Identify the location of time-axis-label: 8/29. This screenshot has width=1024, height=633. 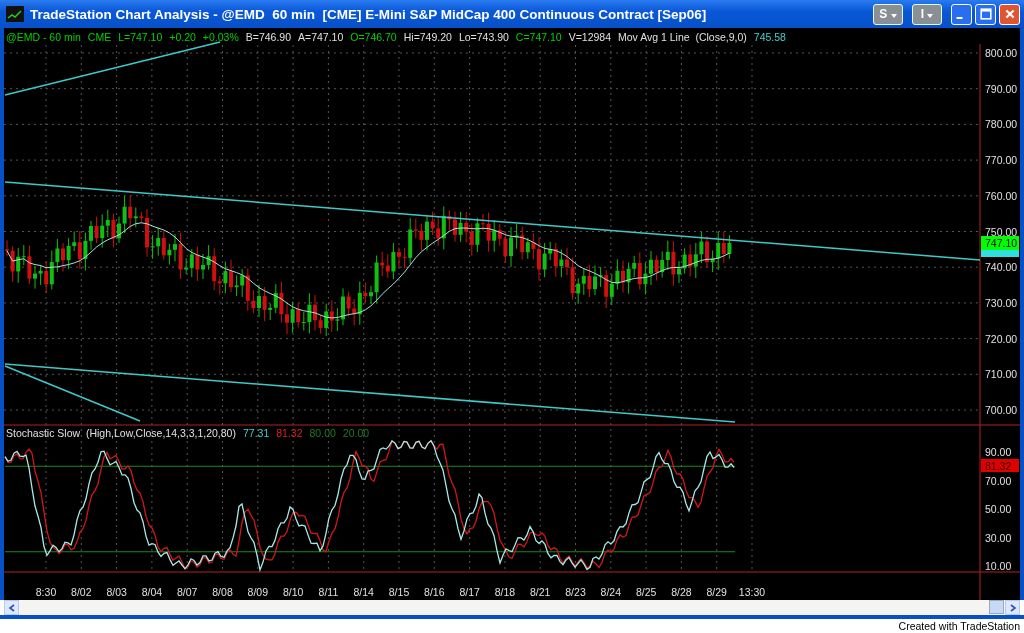
(716, 592).